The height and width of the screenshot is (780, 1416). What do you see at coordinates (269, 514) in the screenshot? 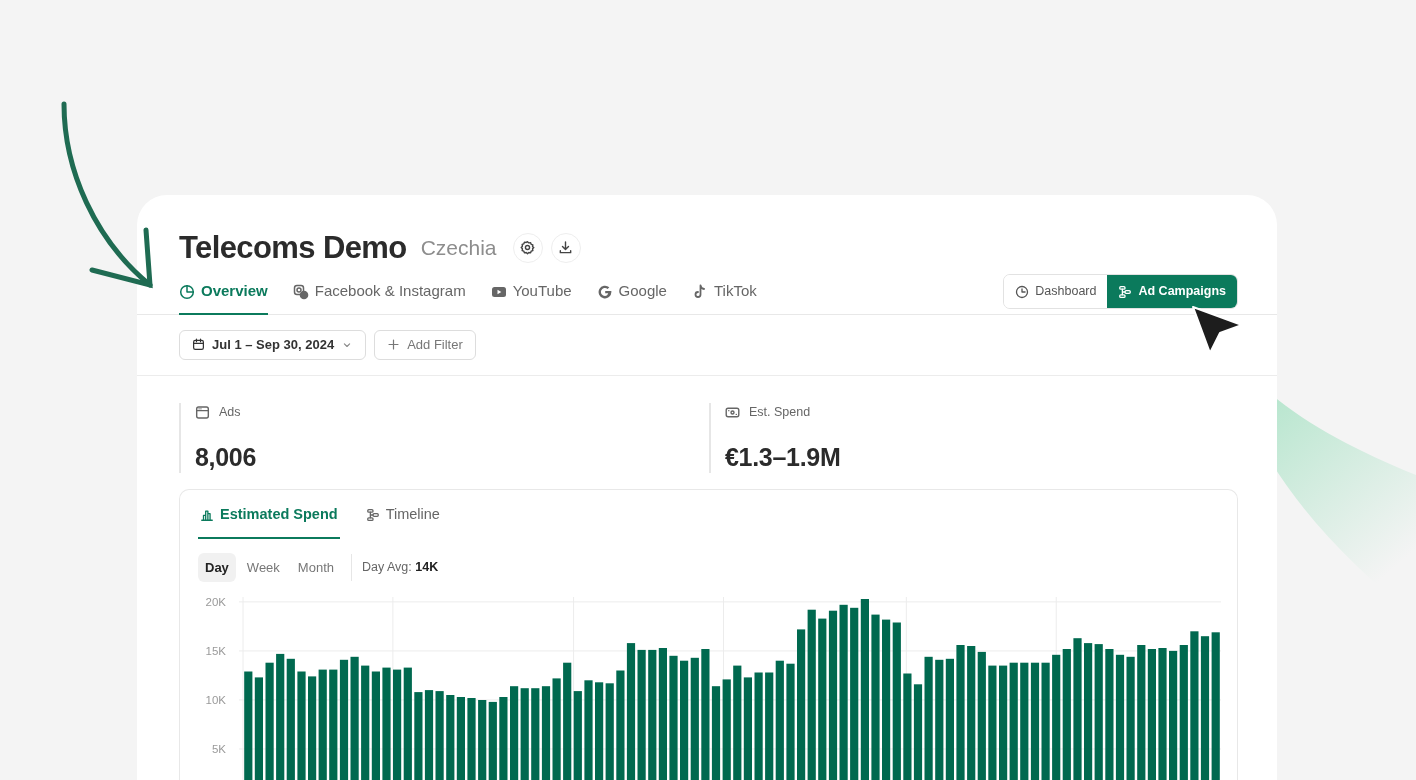
I see `chart-tab: Estimated Spend` at bounding box center [269, 514].